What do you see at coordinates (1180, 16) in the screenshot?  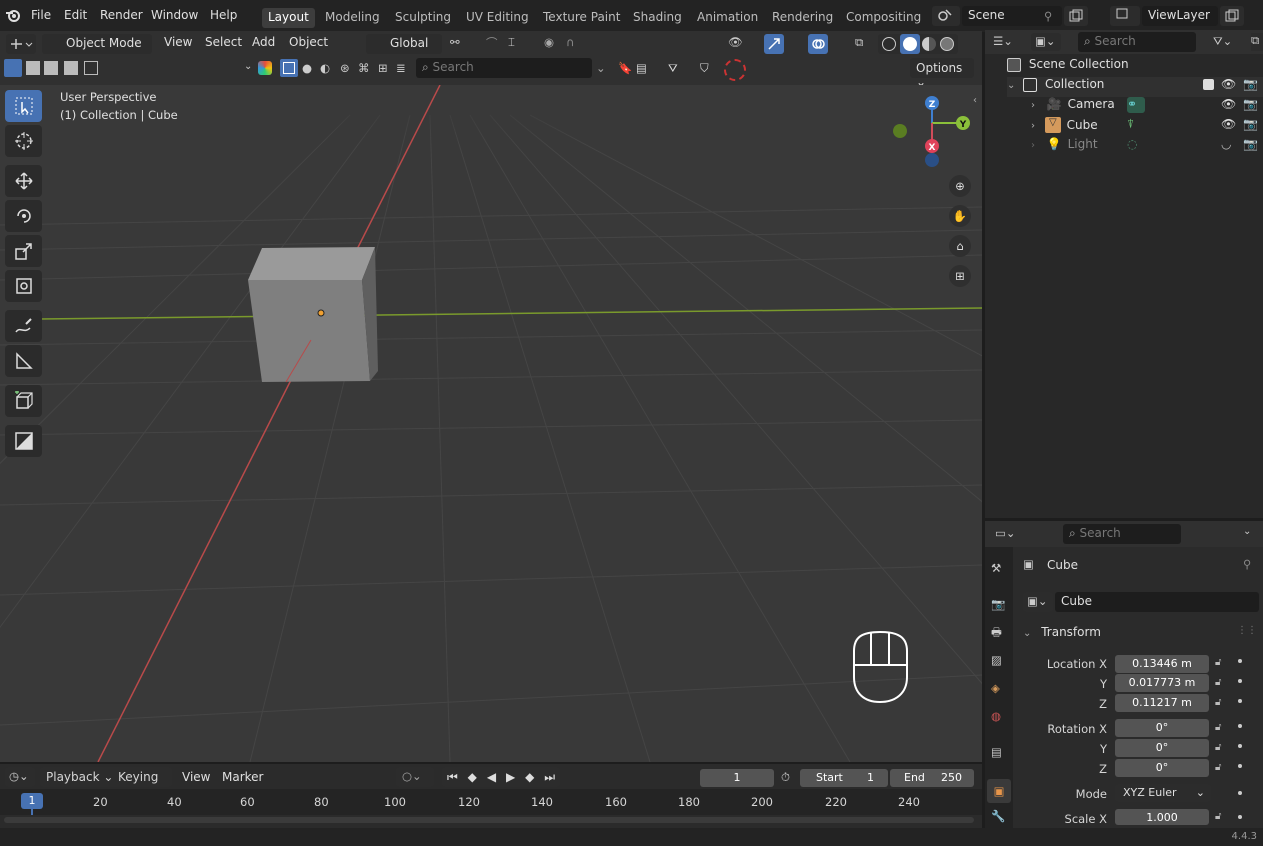 I see `view-layer-name-field: ViewLayer` at bounding box center [1180, 16].